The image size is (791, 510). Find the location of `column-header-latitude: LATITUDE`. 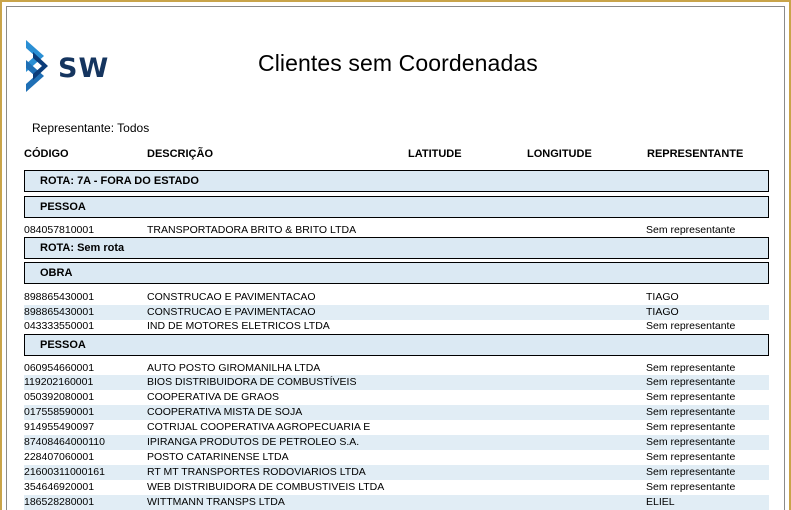

column-header-latitude: LATITUDE is located at coordinates (435, 154).